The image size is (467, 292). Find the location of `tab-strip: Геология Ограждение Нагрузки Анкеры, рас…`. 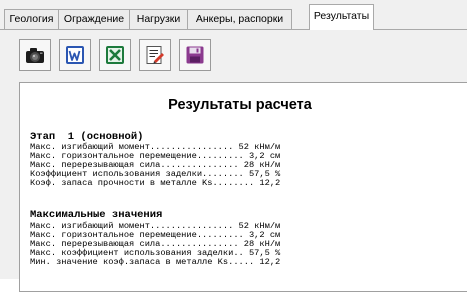

tab-strip: Геология Ограждение Нагрузки Анкеры, рас… is located at coordinates (233, 15).